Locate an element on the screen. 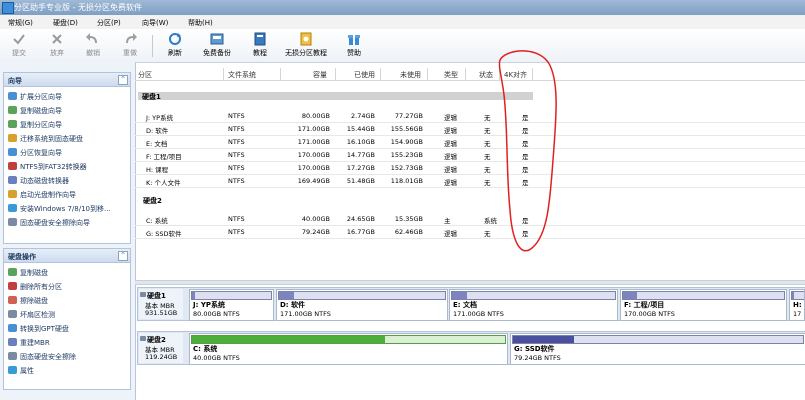  col-4k-alignment: 4K对齐 is located at coordinates (515, 75).